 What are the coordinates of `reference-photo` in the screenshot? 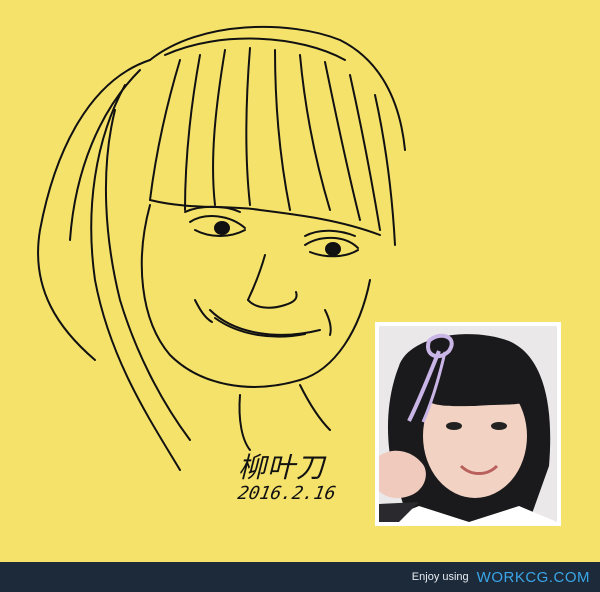 It's located at (468, 424).